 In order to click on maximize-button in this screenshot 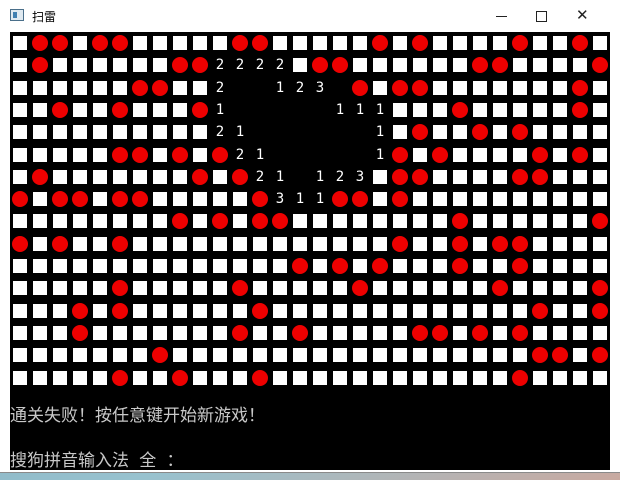, I will do `click(543, 16)`.